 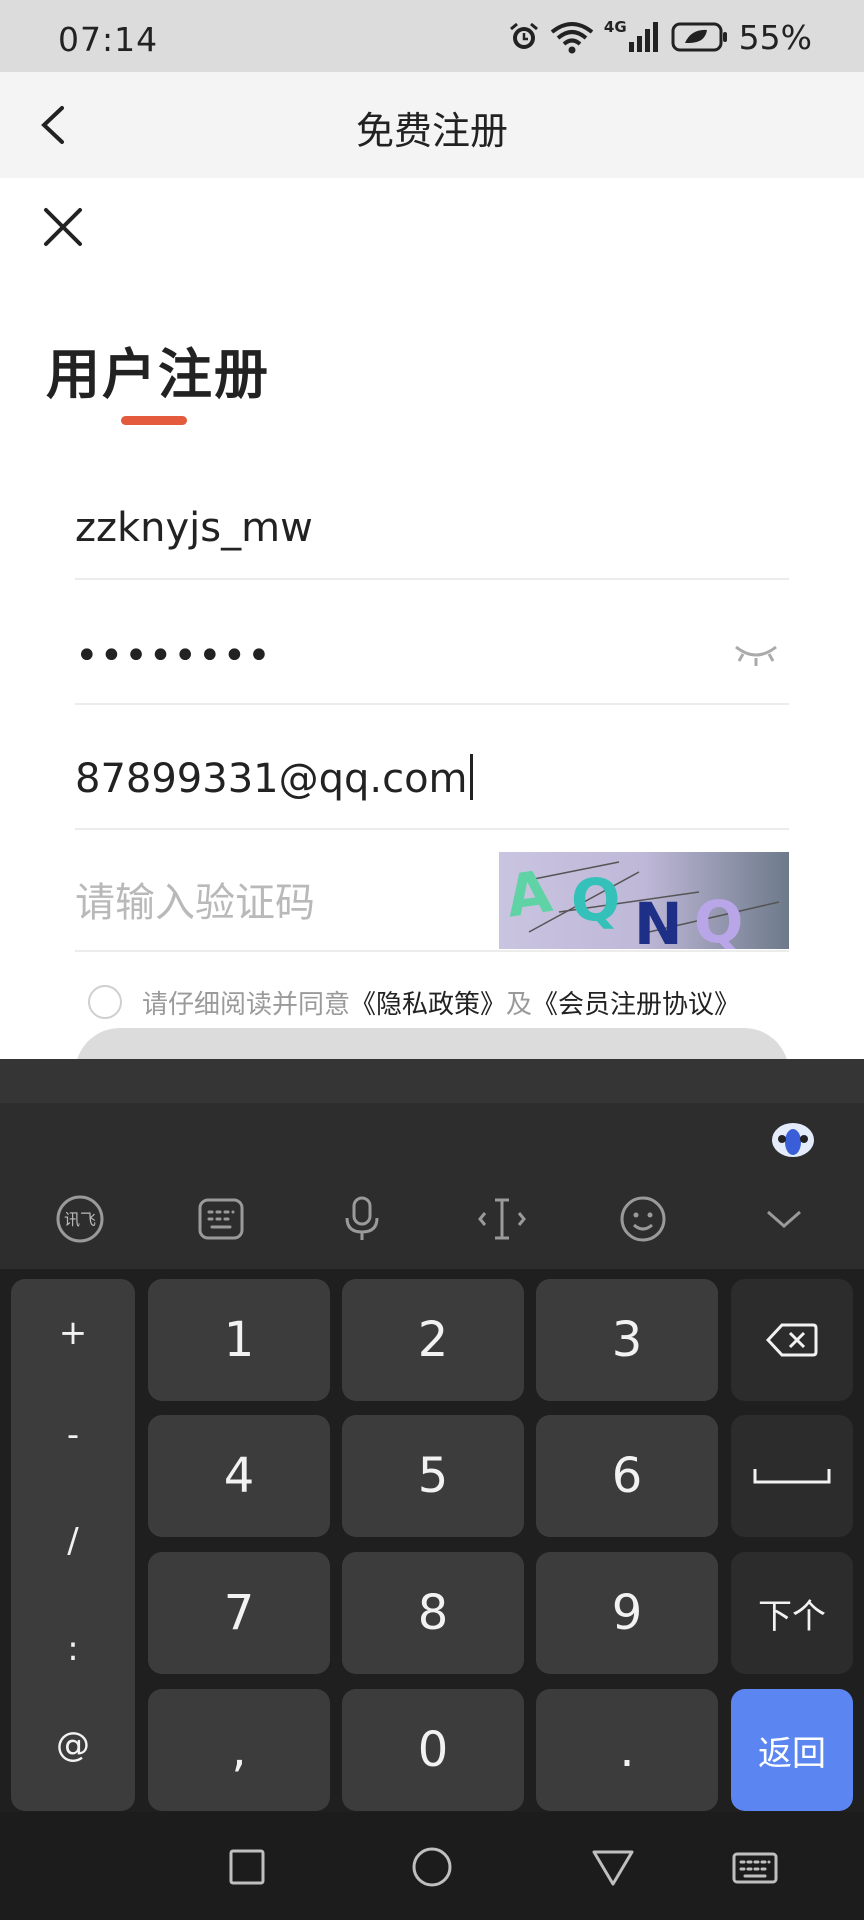 What do you see at coordinates (613, 1867) in the screenshot?
I see `back-triangle-icon` at bounding box center [613, 1867].